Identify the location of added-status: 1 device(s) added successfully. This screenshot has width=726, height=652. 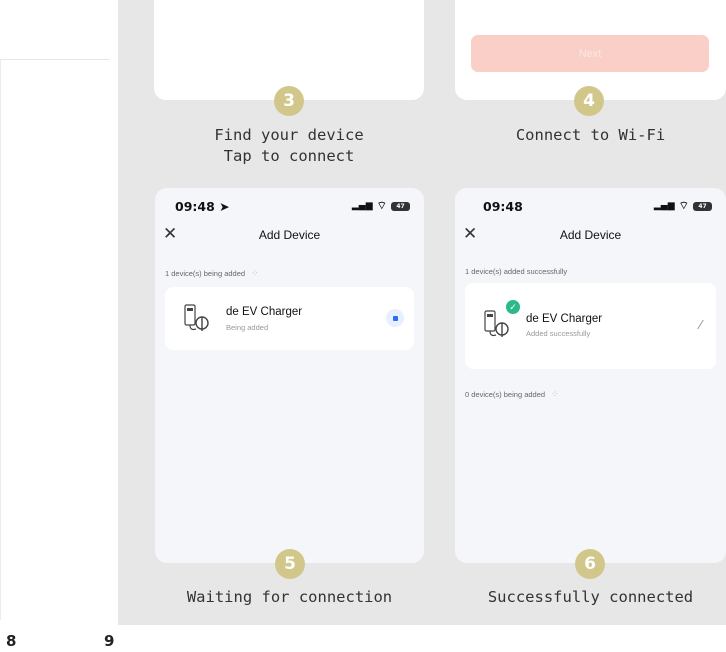
(516, 271).